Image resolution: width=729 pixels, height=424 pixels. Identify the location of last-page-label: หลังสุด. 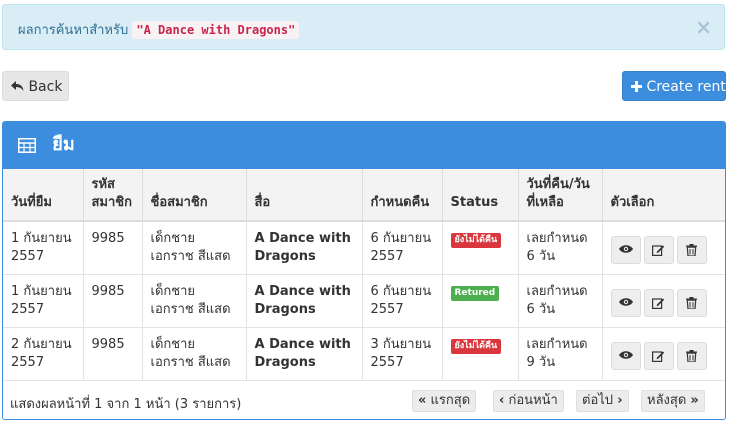
(667, 400).